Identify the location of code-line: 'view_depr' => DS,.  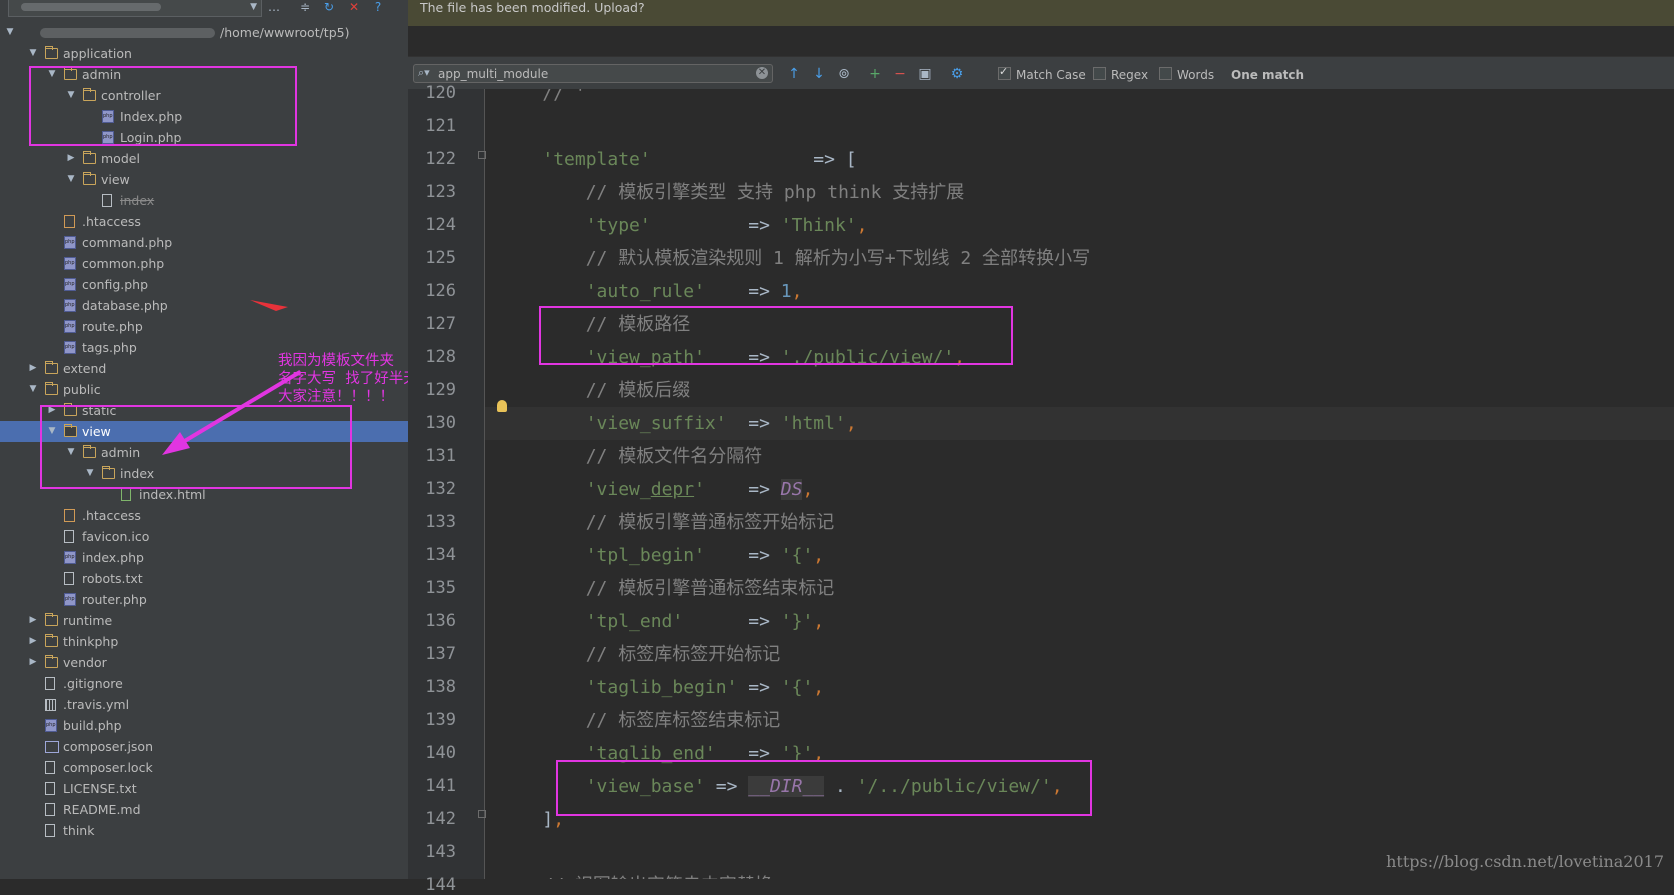
(656, 489).